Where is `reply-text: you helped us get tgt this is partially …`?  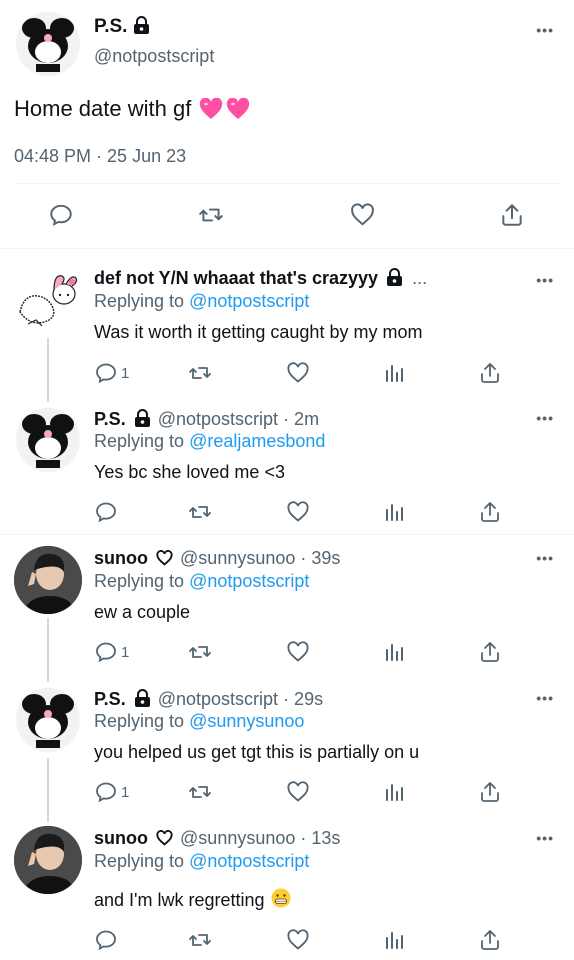
reply-text: you helped us get tgt this is partially … is located at coordinates (257, 752).